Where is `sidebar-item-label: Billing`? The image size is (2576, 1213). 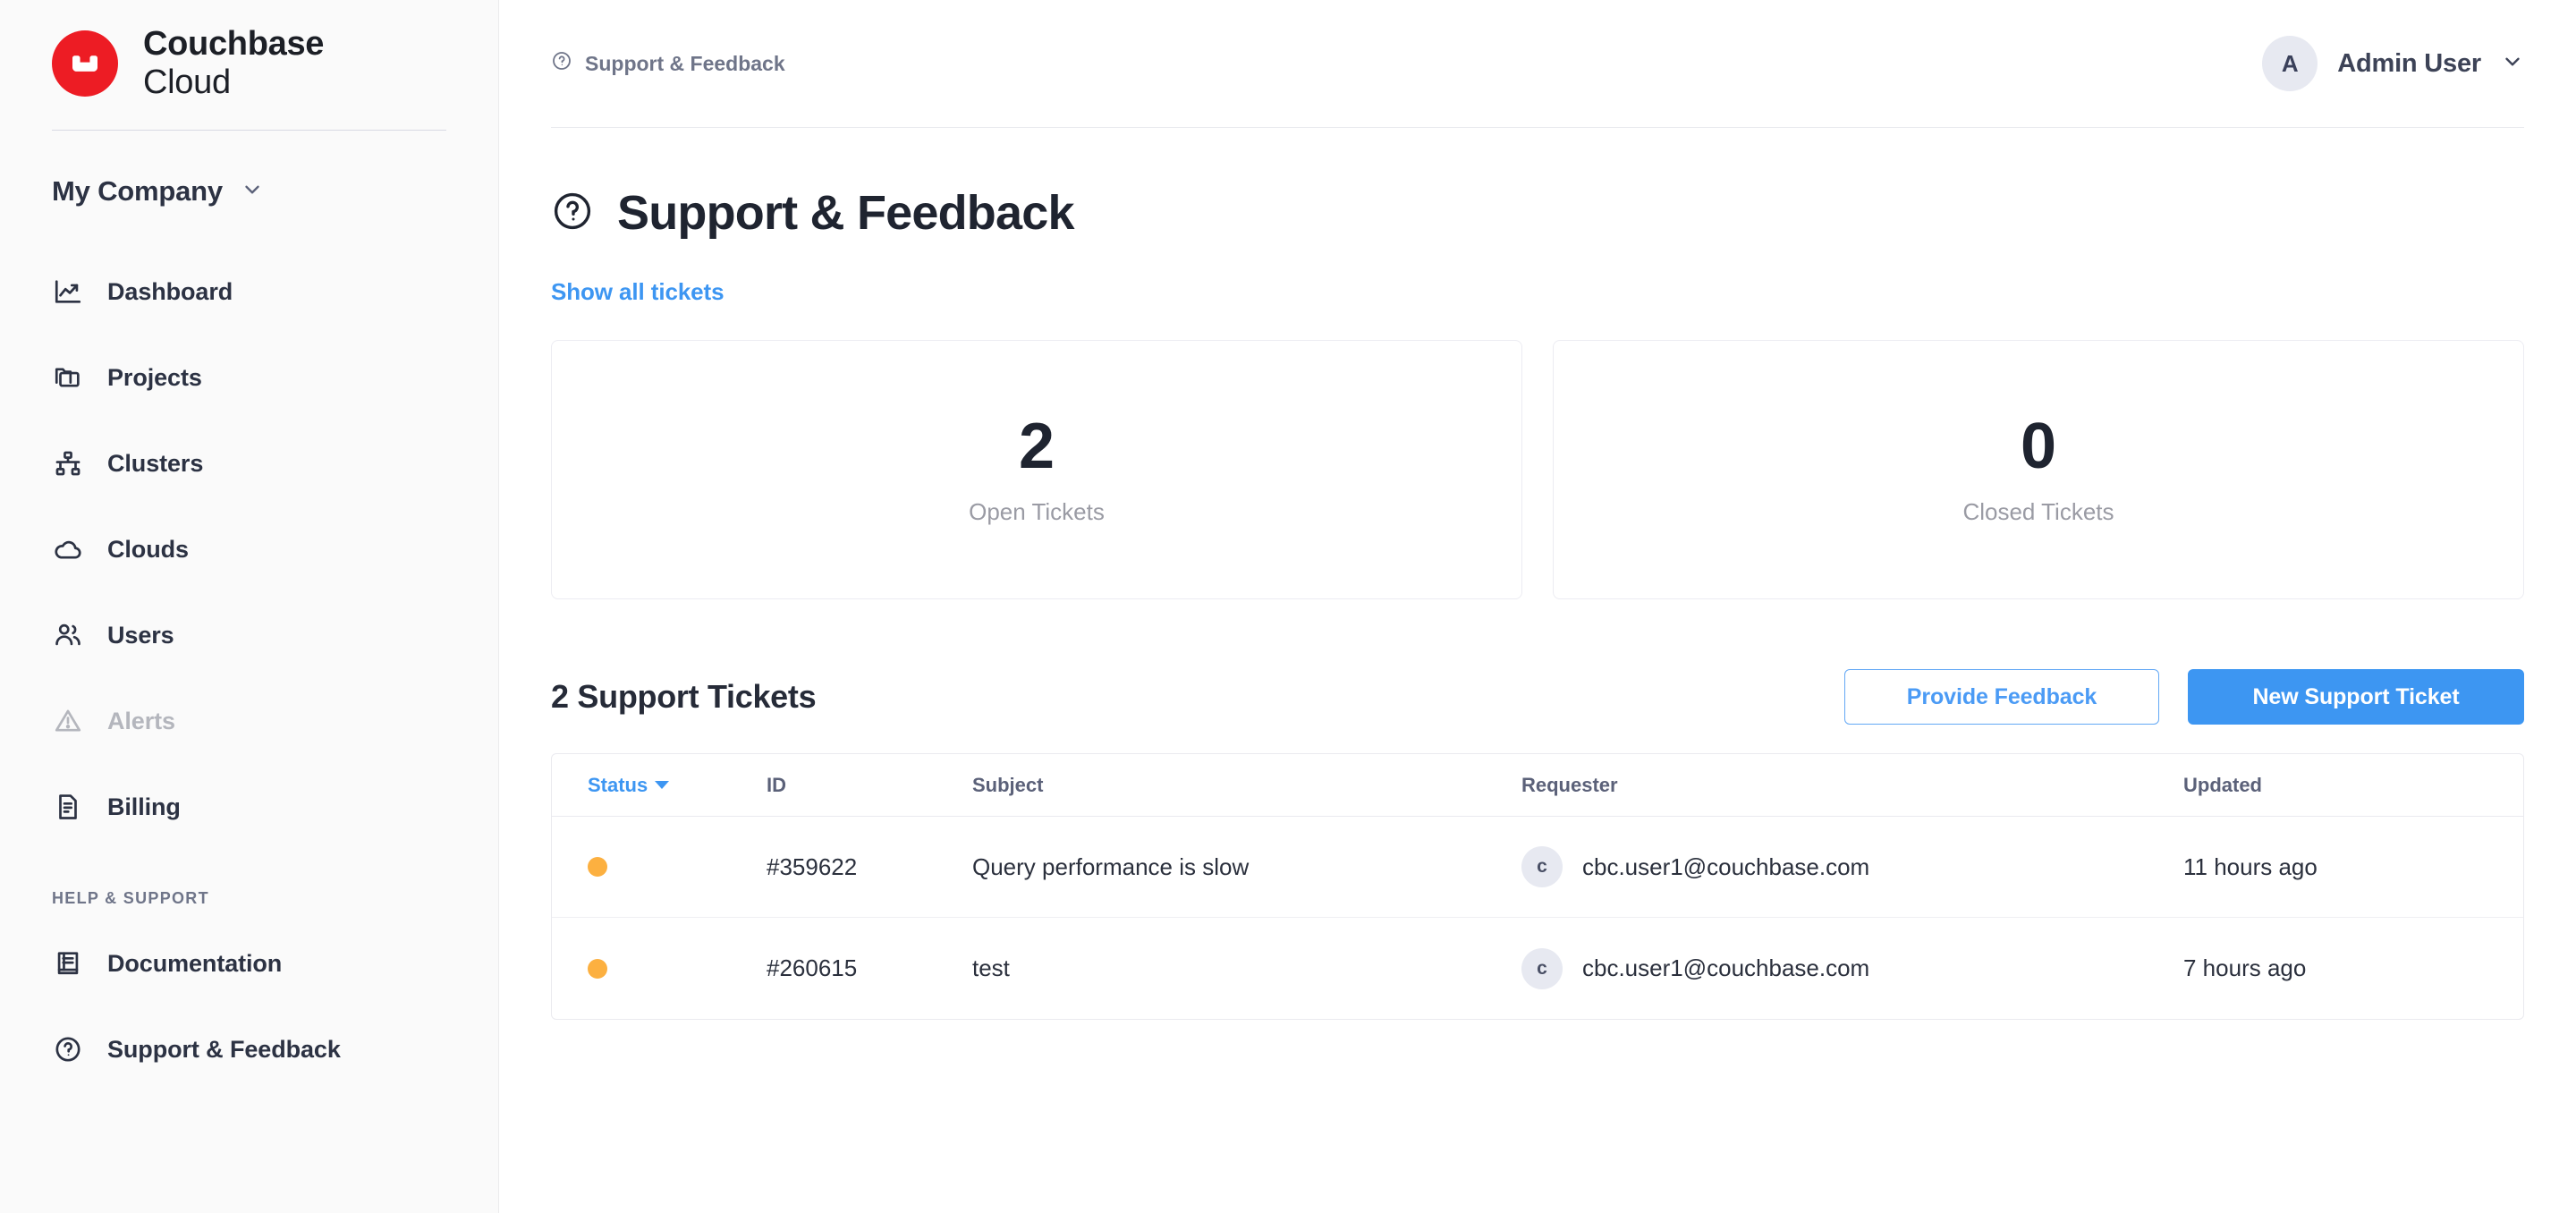
sidebar-item-label: Billing is located at coordinates (144, 806).